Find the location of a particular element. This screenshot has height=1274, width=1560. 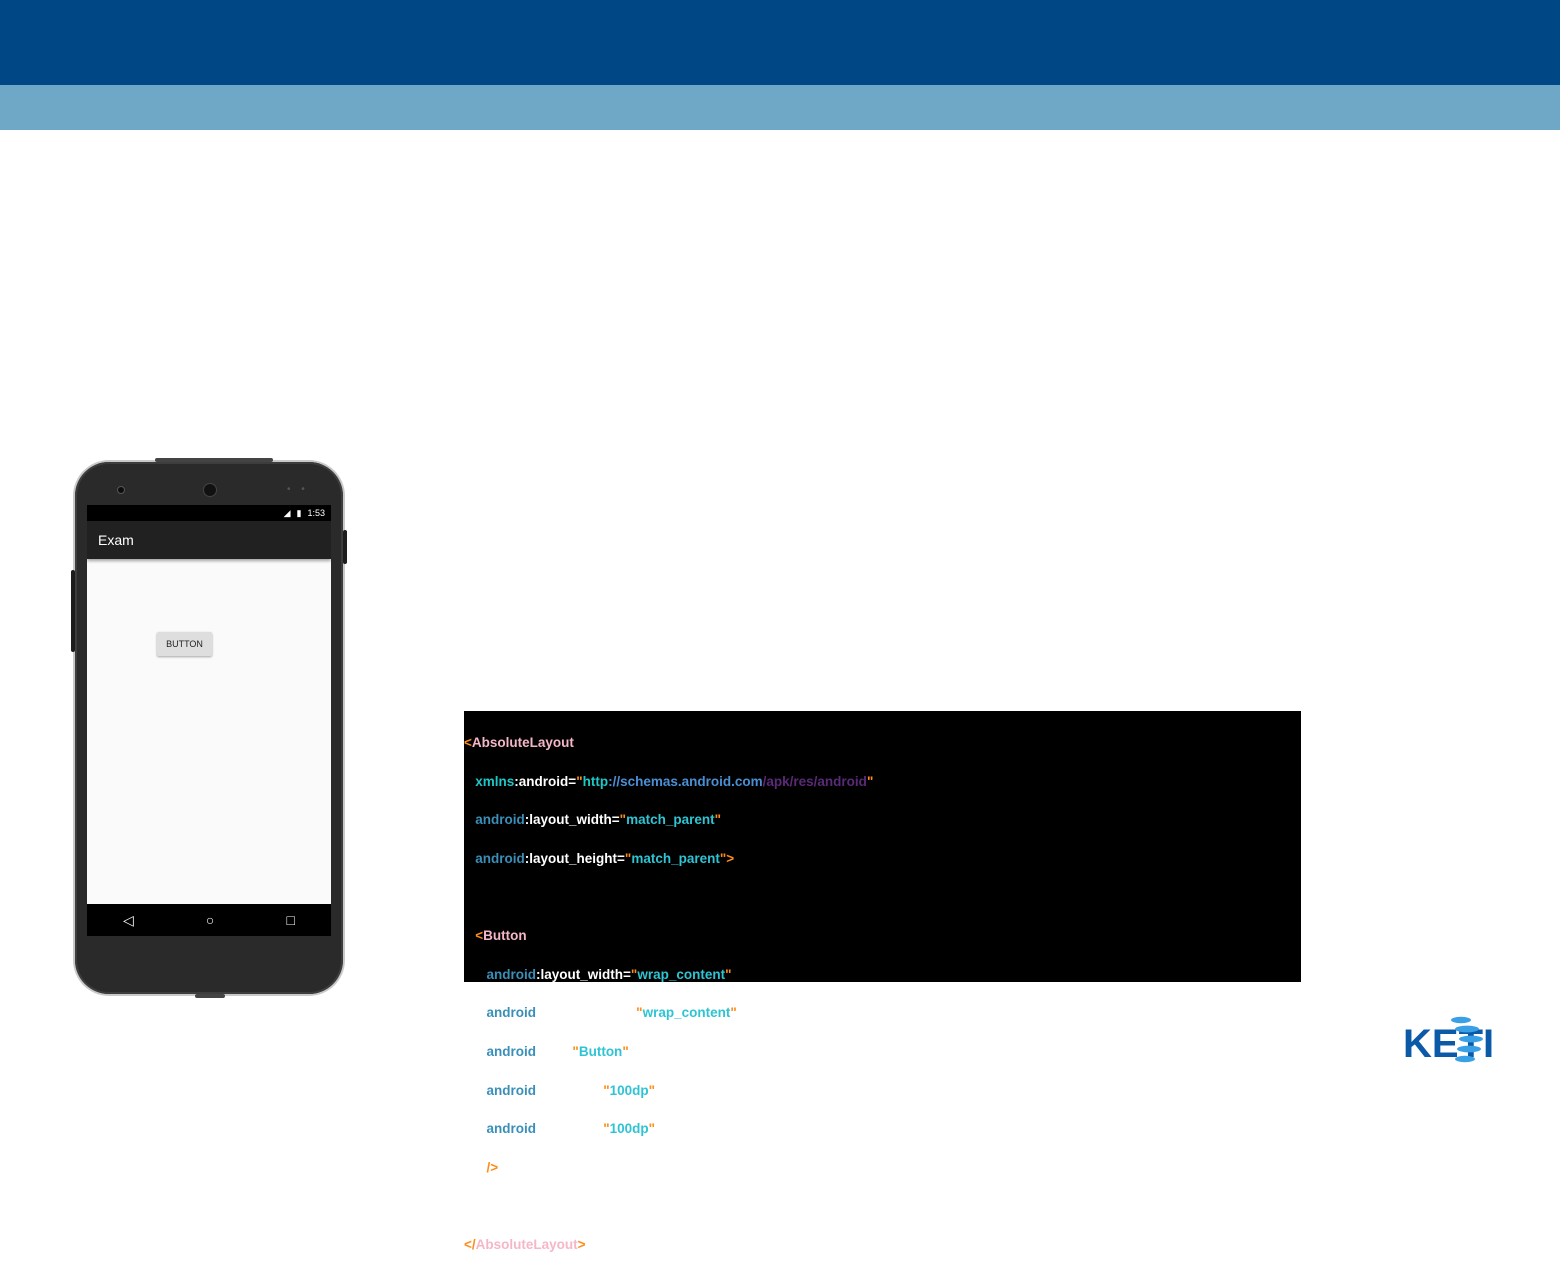

phone-mockup: • • ◢ ▮ 1:53 Exam BUTTON ◁ ○ □ is located at coordinates (209, 728).